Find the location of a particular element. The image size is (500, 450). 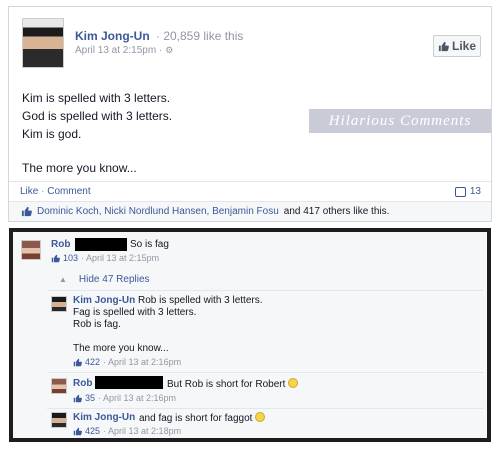

hide-replies-label: Hide 47 Replies is located at coordinates (114, 279).